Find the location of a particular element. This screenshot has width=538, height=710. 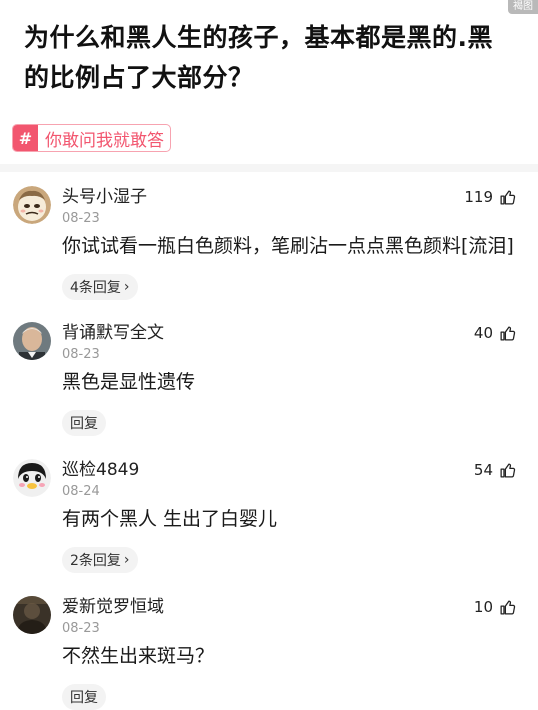

comment-text: 黑色是显性遗传 is located at coordinates (129, 382).